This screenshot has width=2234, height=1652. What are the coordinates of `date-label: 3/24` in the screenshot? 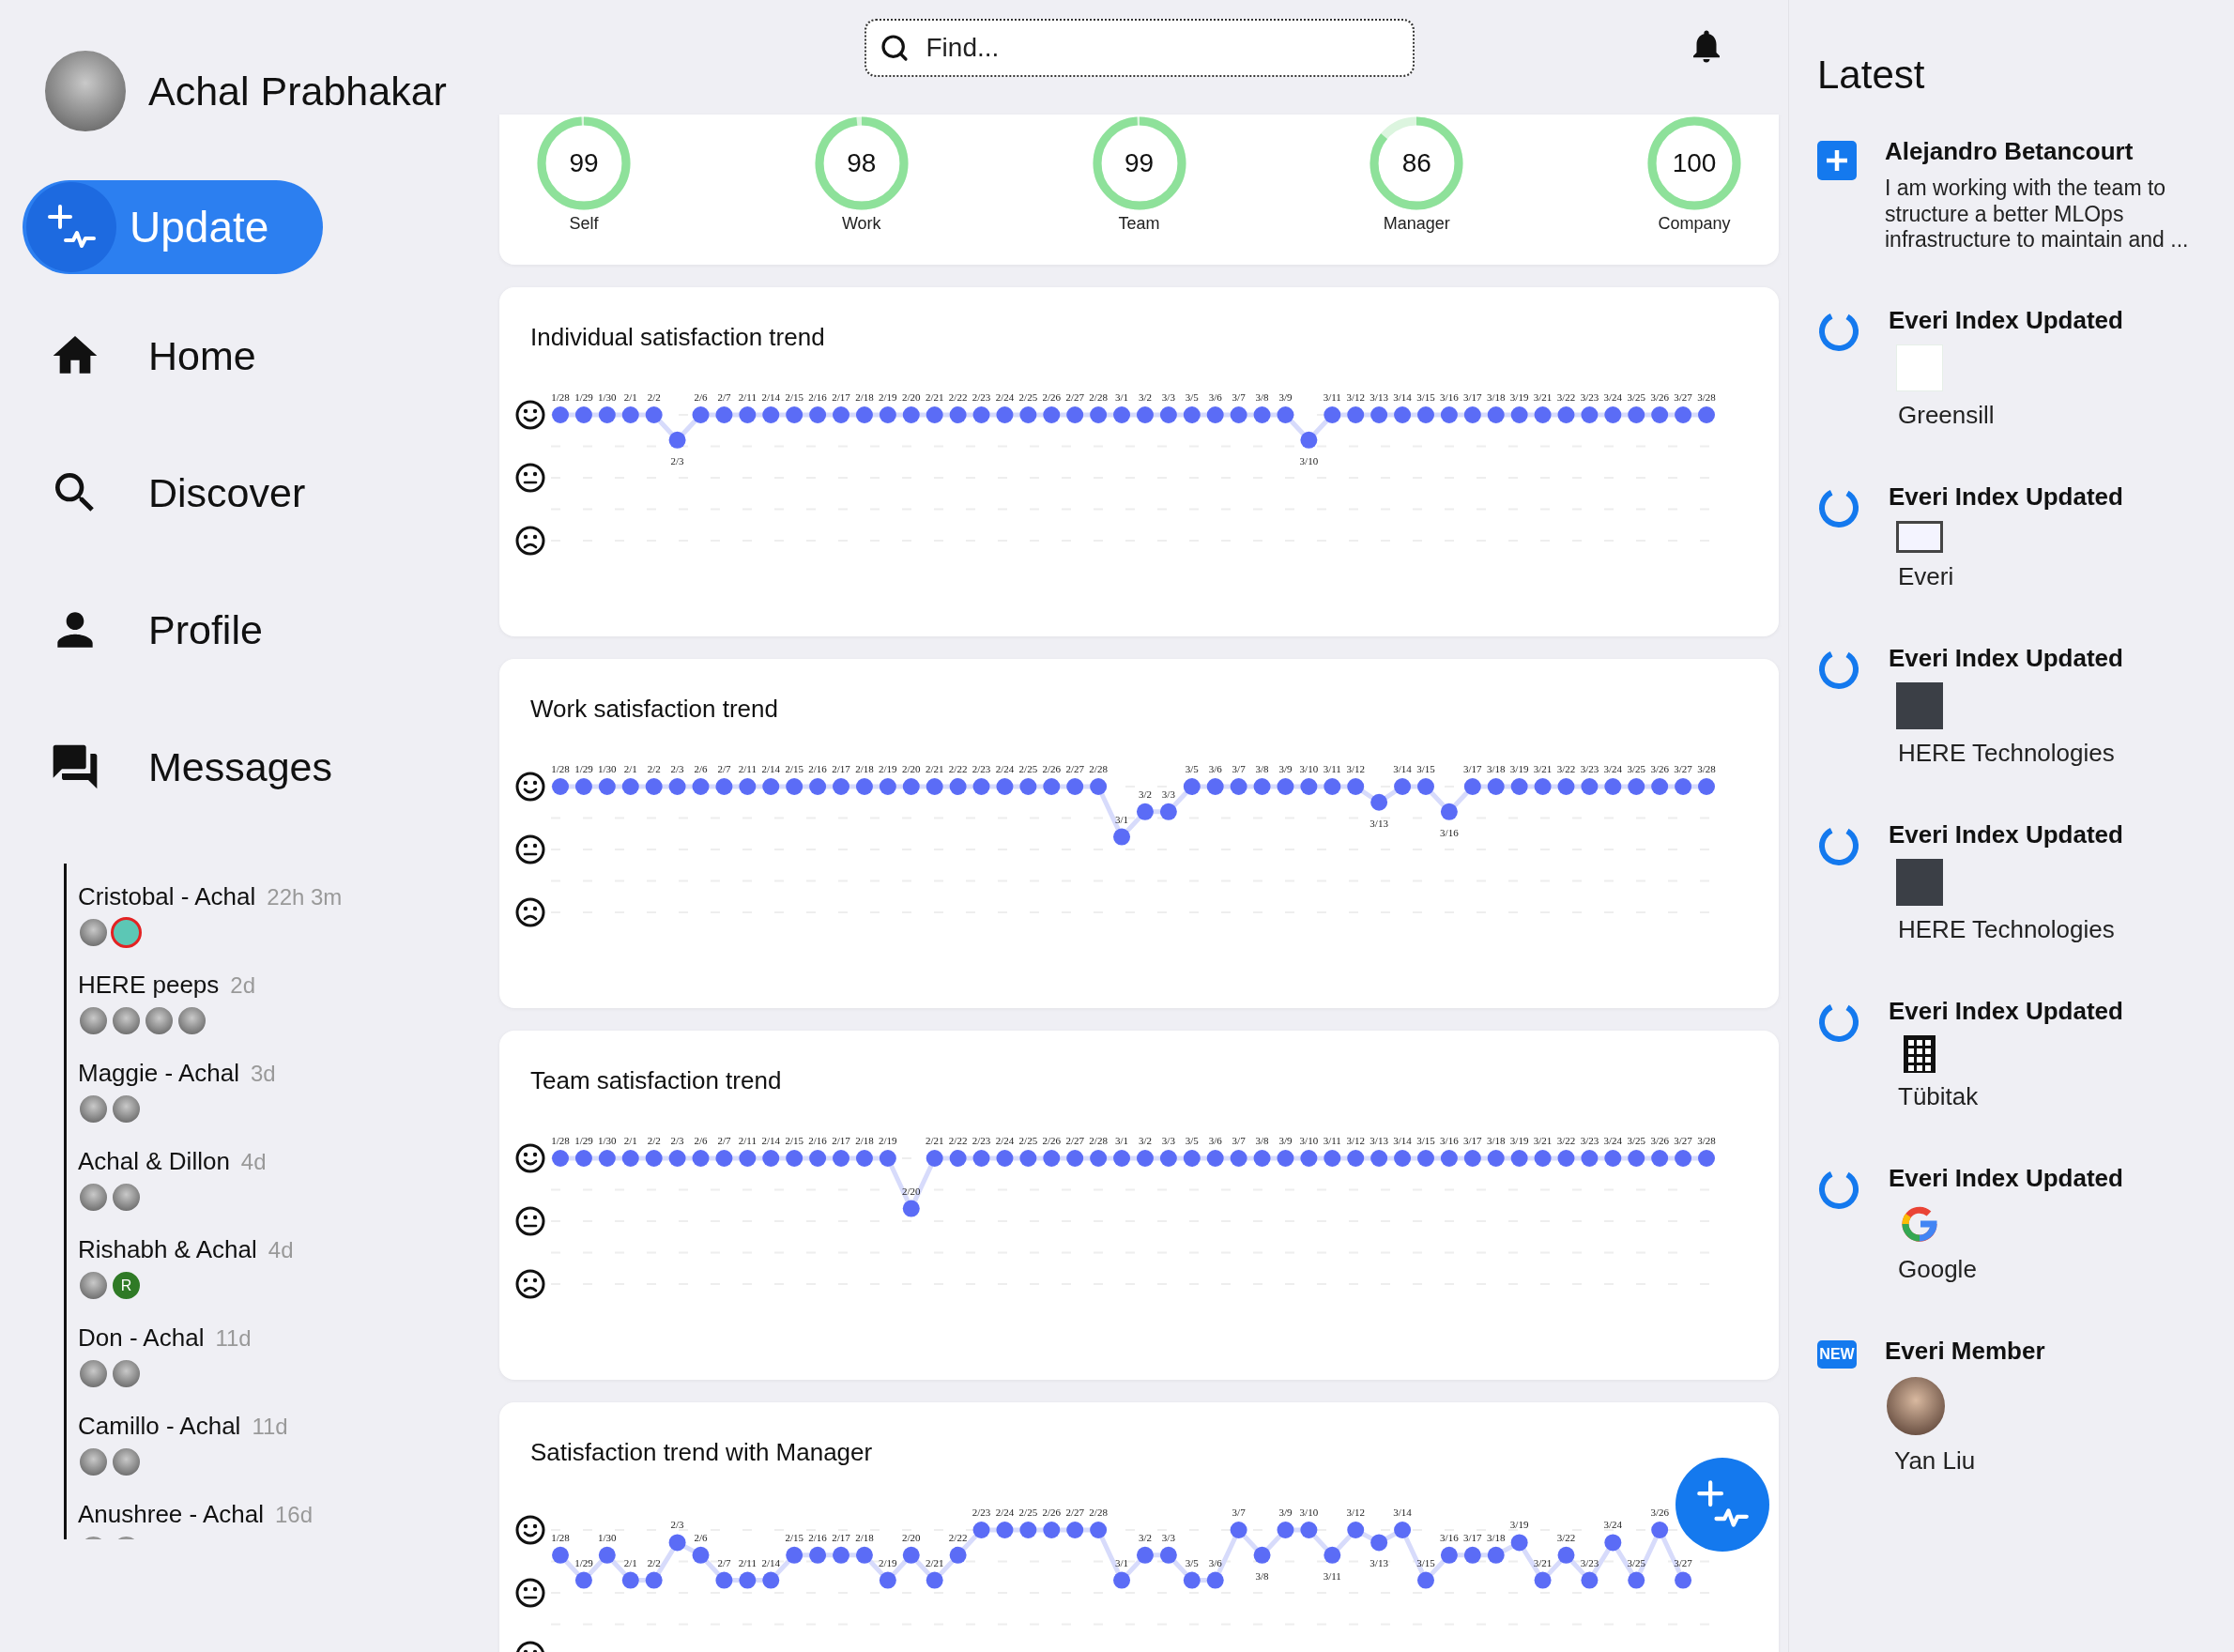 It's located at (1613, 1140).